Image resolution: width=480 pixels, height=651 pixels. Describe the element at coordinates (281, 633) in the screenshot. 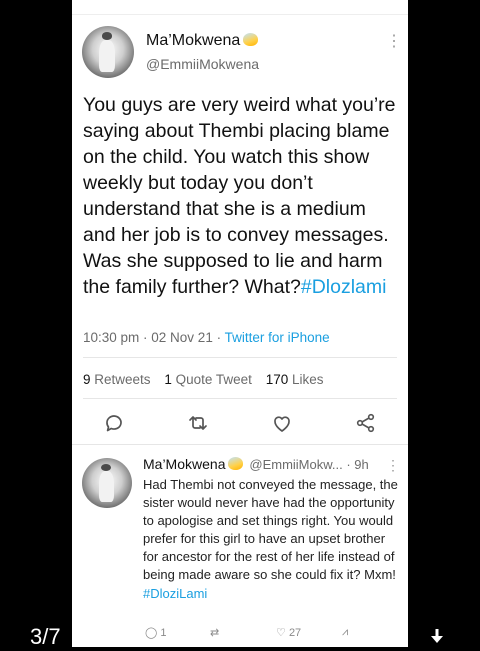

I see `heart-small-icon: ♡` at that location.